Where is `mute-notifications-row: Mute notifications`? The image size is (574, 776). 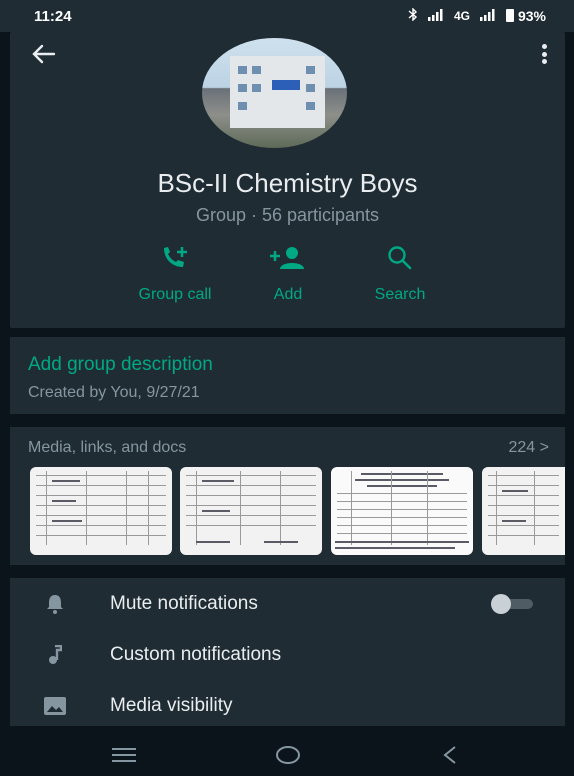 mute-notifications-row: Mute notifications is located at coordinates (287, 604).